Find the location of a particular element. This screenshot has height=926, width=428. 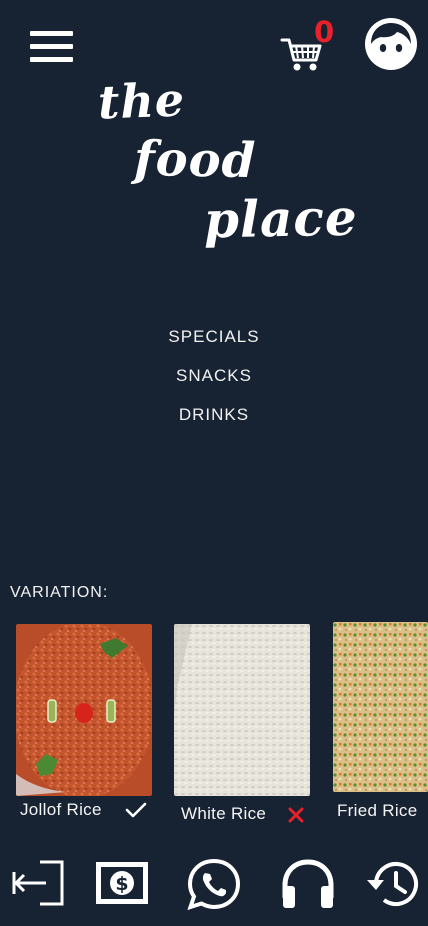

variation-name-jollof-rice: Jollof Rice is located at coordinates (61, 809).